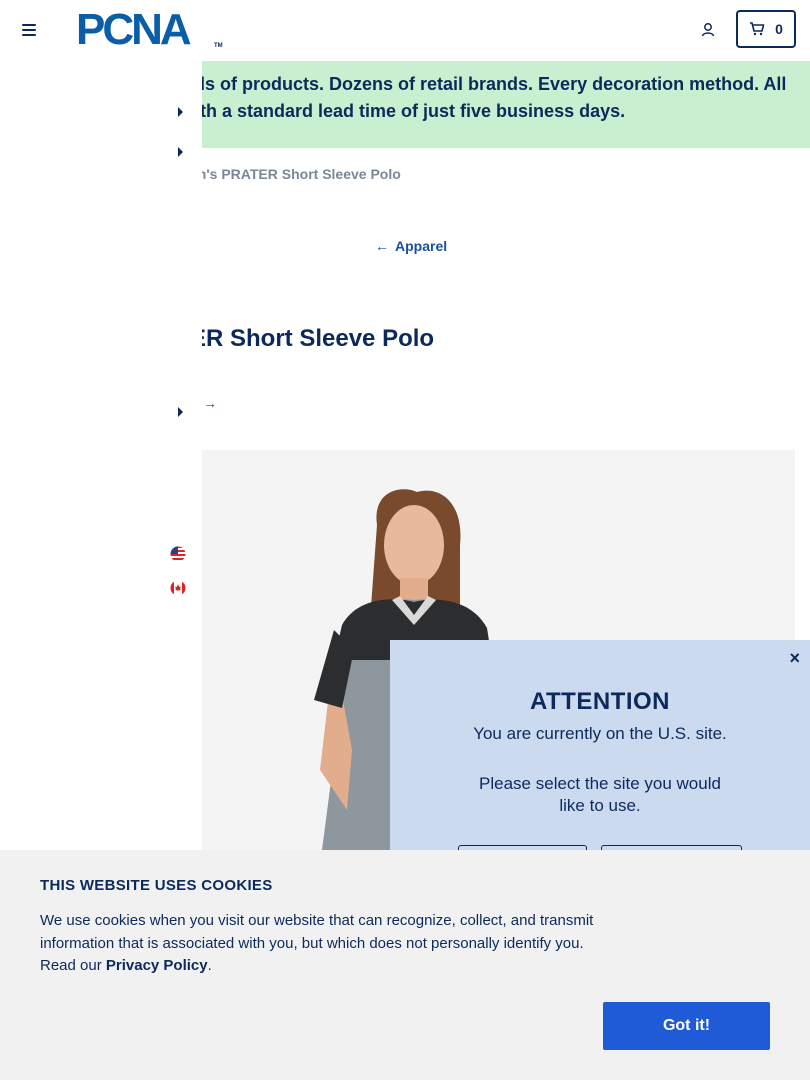 The width and height of the screenshot is (810, 1080). What do you see at coordinates (312, 338) in the screenshot?
I see `product-title: ER Short Sleeve Polo` at bounding box center [312, 338].